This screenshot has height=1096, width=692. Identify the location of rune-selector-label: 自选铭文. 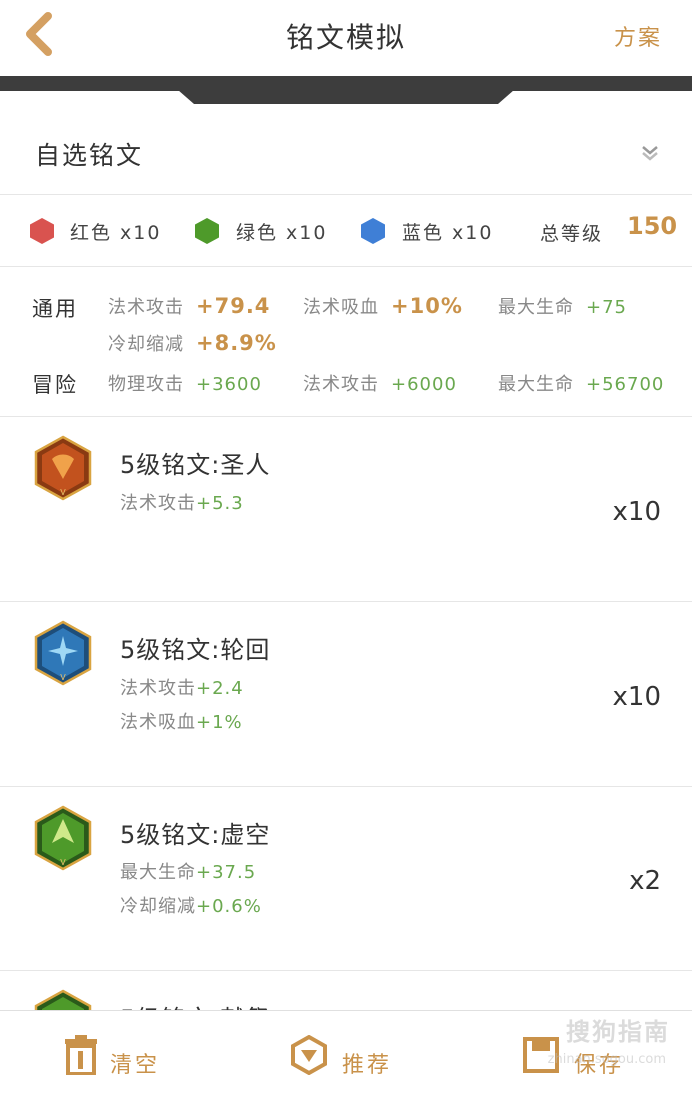
(89, 155).